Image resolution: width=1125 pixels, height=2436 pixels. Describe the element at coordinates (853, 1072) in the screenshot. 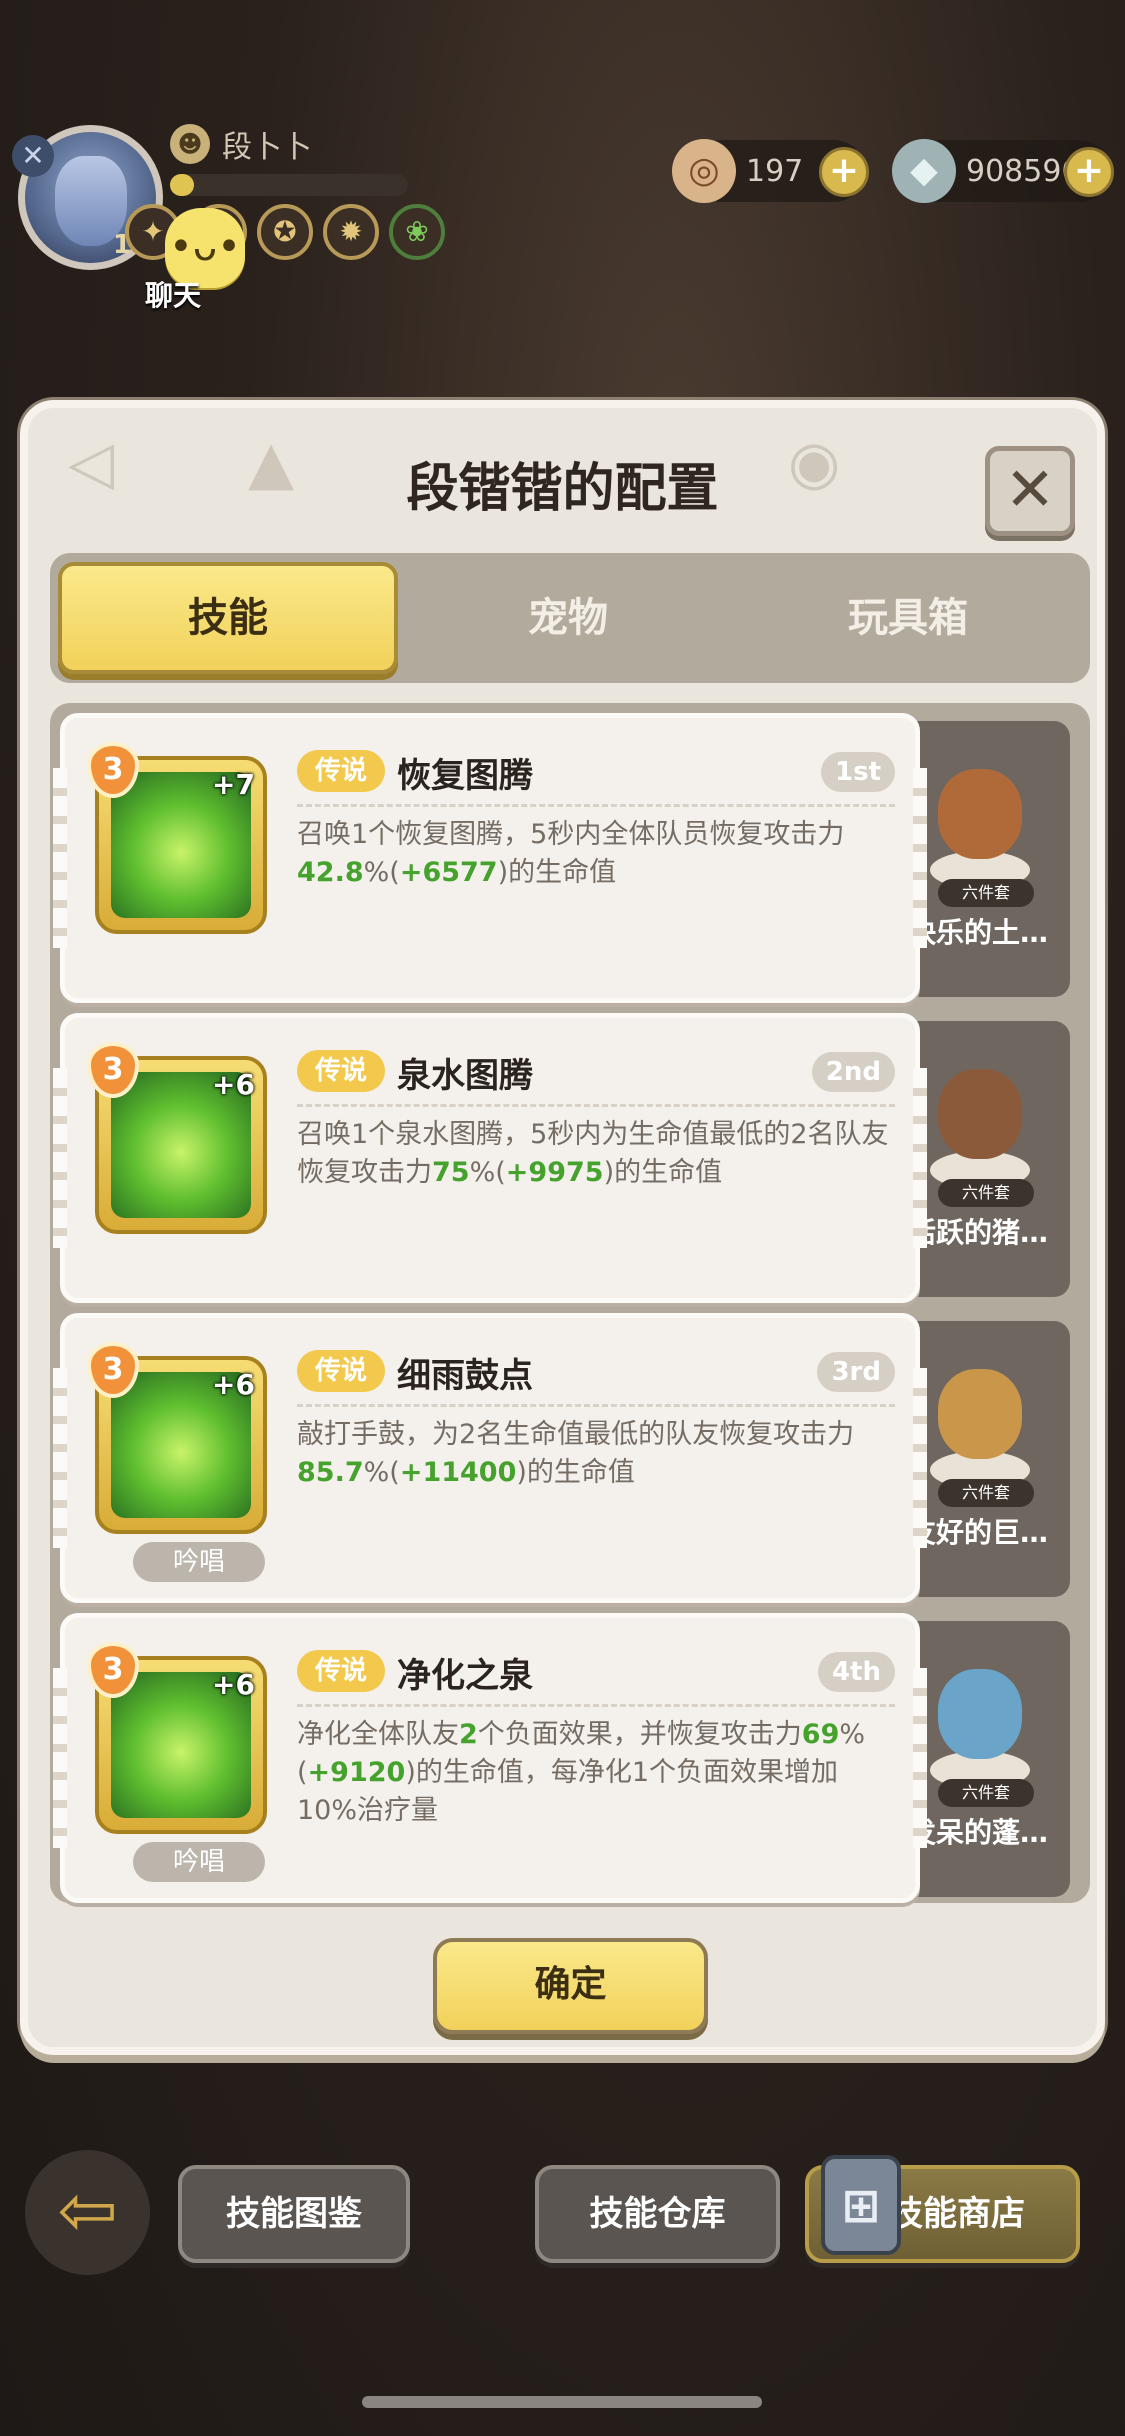

I see `skill-rank-badge: 2nd` at that location.